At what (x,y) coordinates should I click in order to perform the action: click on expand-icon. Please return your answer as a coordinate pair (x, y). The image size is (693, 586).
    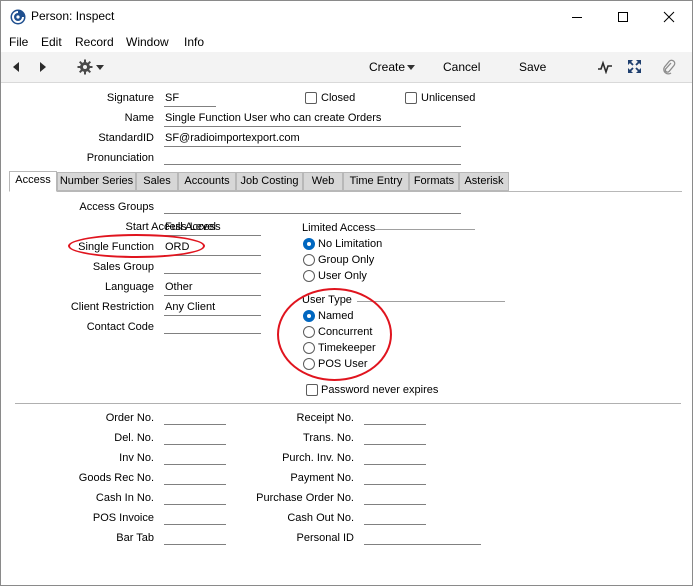
    Looking at the image, I should click on (634, 66).